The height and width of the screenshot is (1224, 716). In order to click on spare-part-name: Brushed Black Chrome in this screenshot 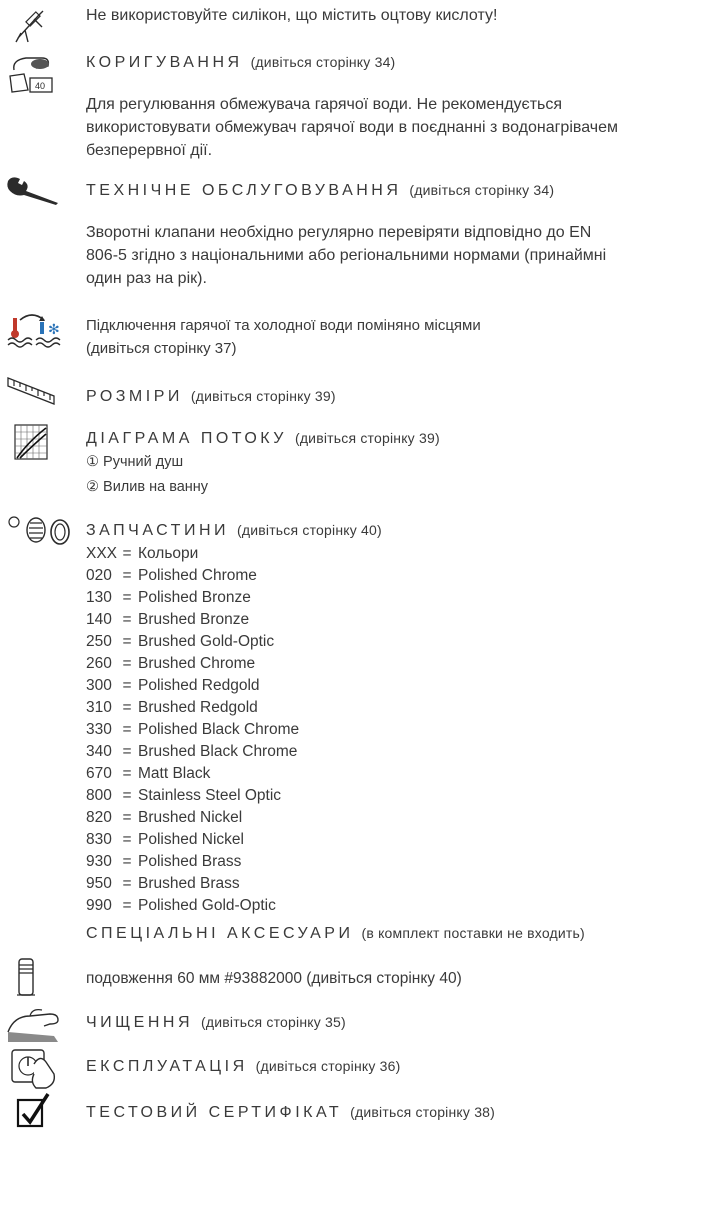, I will do `click(218, 751)`.